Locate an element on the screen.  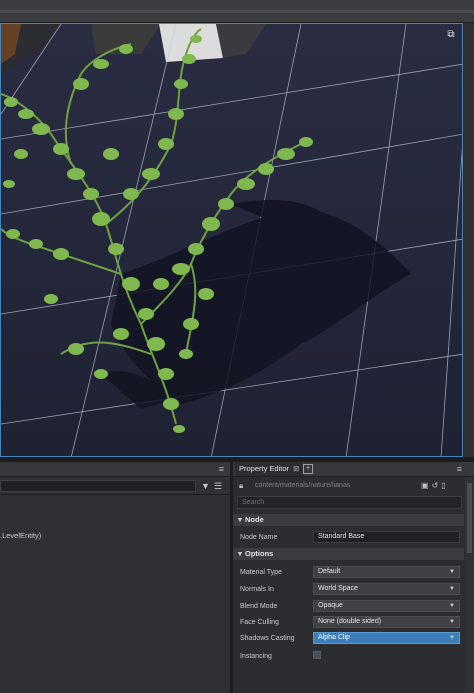
section-node: ▾ Node is located at coordinates (348, 520).